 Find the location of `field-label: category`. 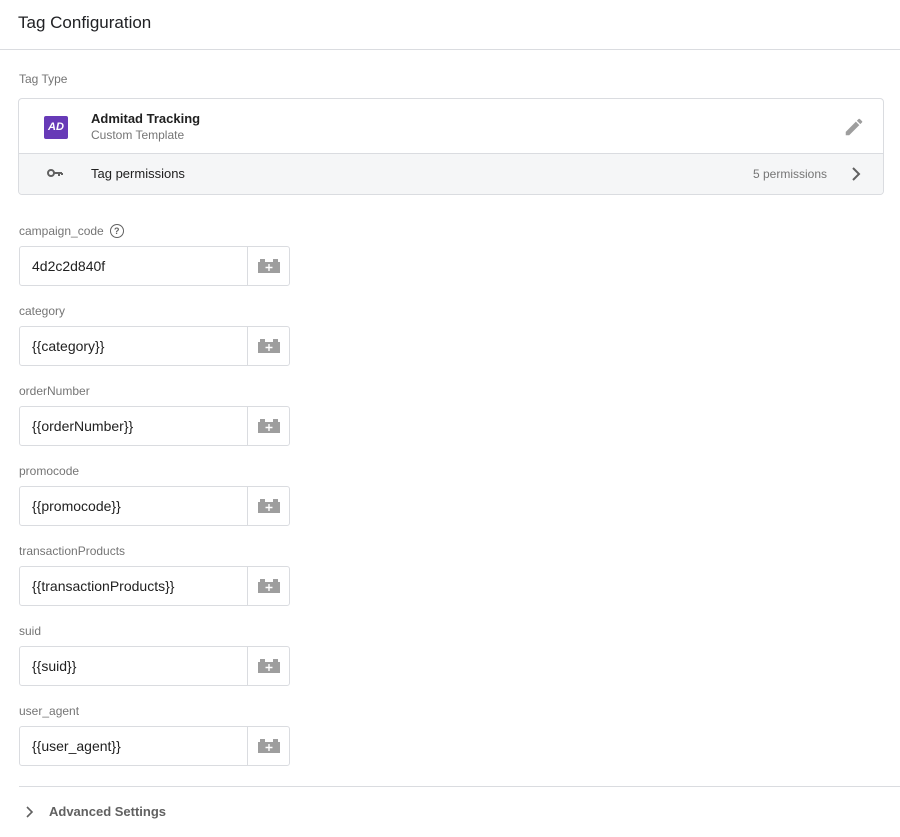

field-label: category is located at coordinates (154, 311).